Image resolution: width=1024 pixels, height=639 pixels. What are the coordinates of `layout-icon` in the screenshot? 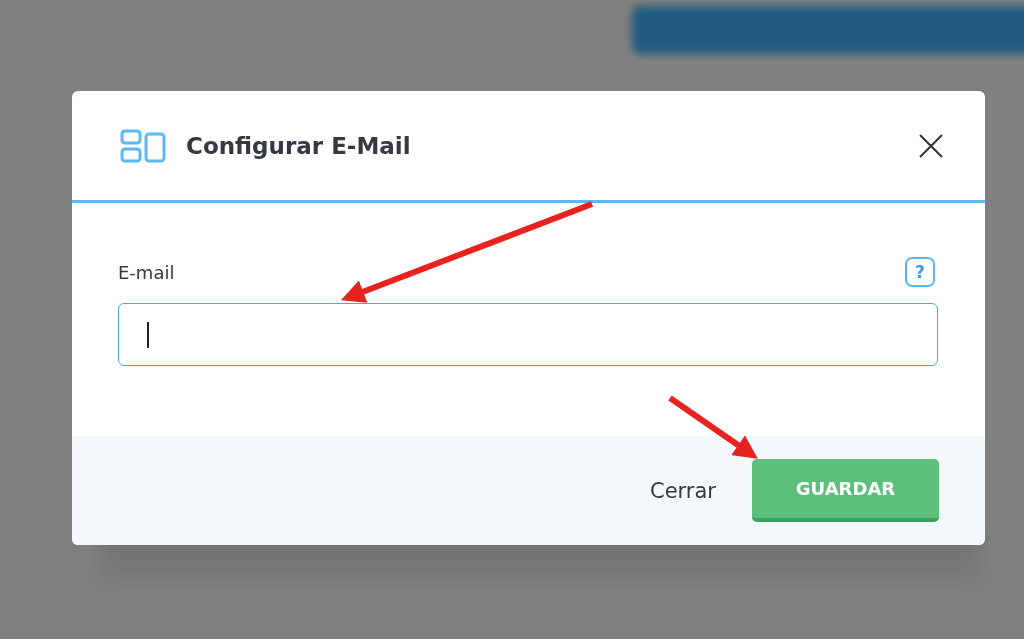 It's located at (143, 145).